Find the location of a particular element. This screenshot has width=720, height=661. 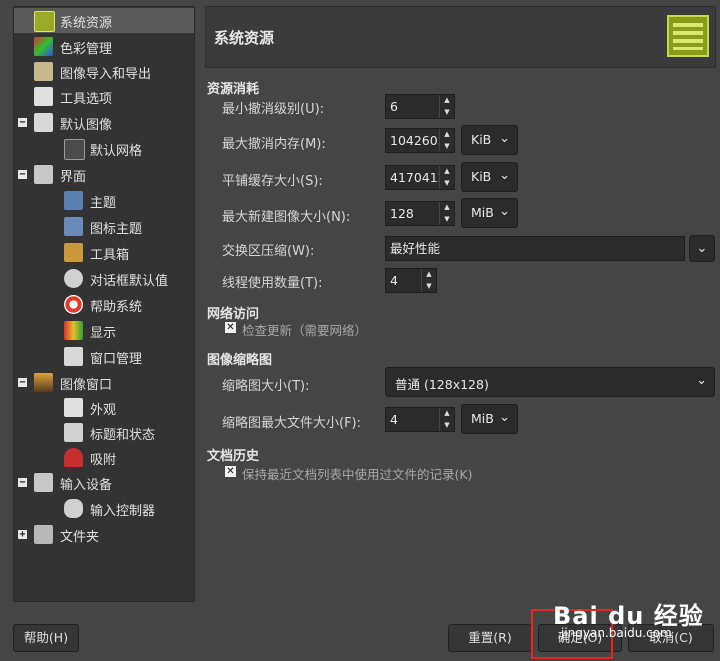

sidebar-item-appearance: 外观 is located at coordinates (104, 407).